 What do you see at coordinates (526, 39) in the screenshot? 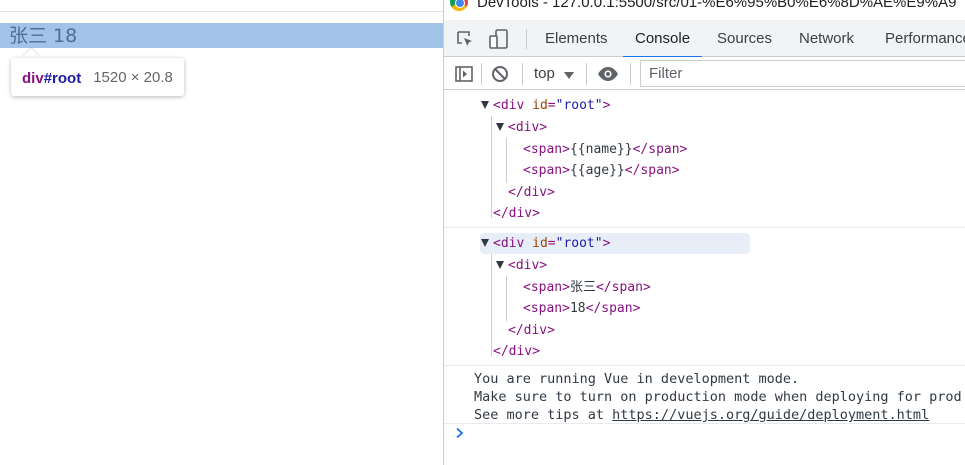
I see `tab-separator` at bounding box center [526, 39].